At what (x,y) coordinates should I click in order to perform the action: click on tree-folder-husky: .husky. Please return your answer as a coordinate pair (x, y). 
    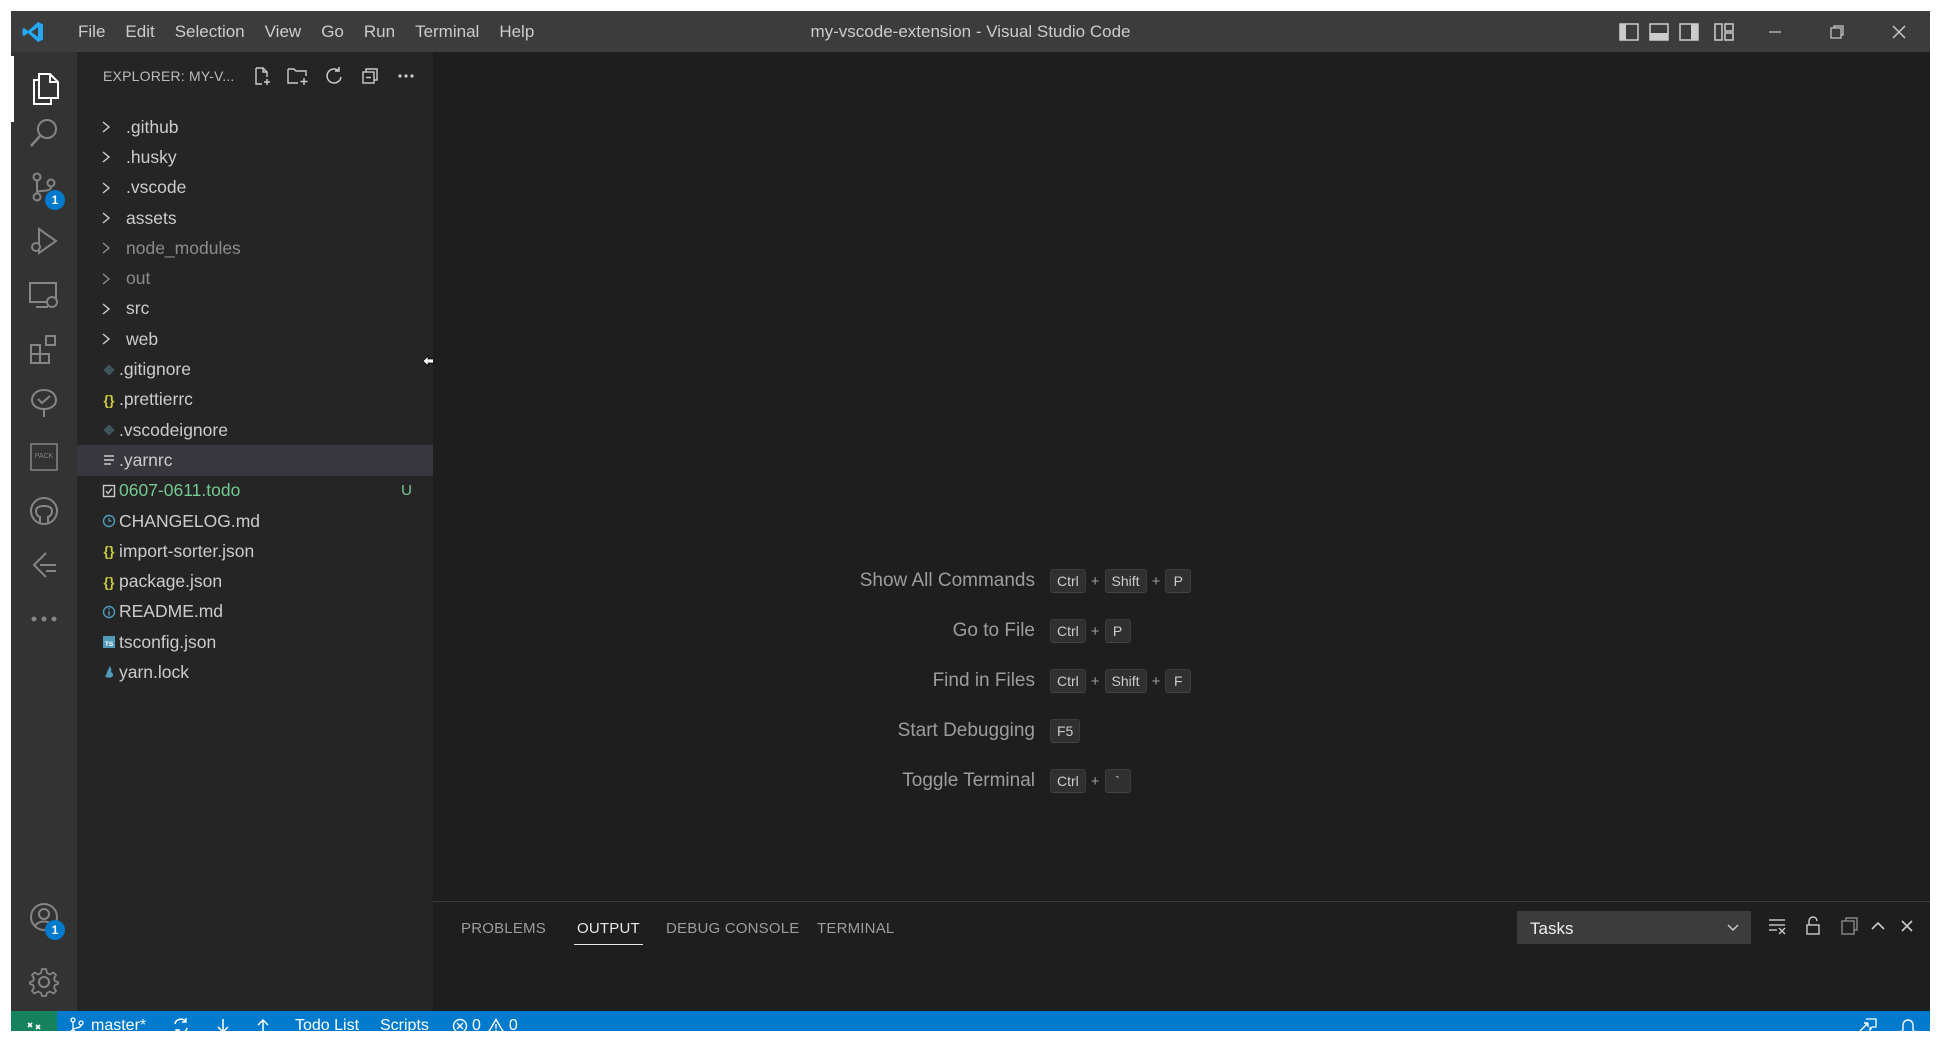
    Looking at the image, I should click on (255, 157).